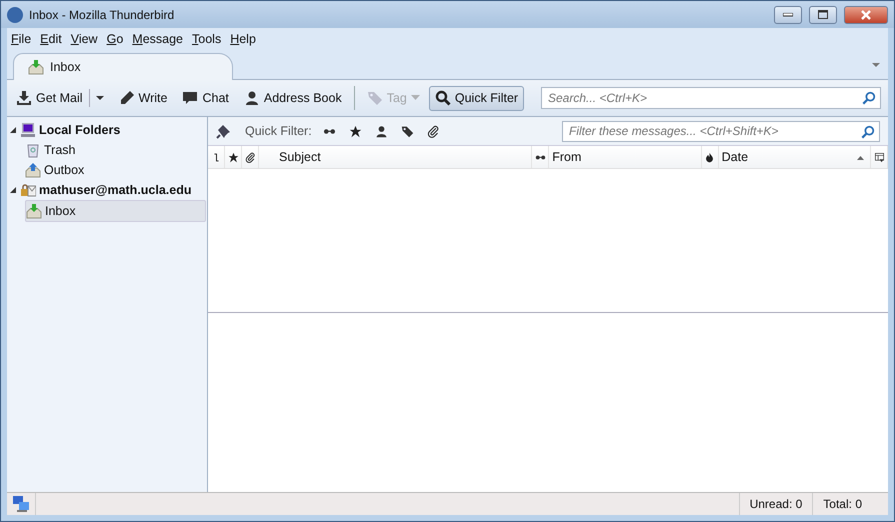 This screenshot has width=895, height=522. What do you see at coordinates (115, 39) in the screenshot?
I see `menu-item: Go` at bounding box center [115, 39].